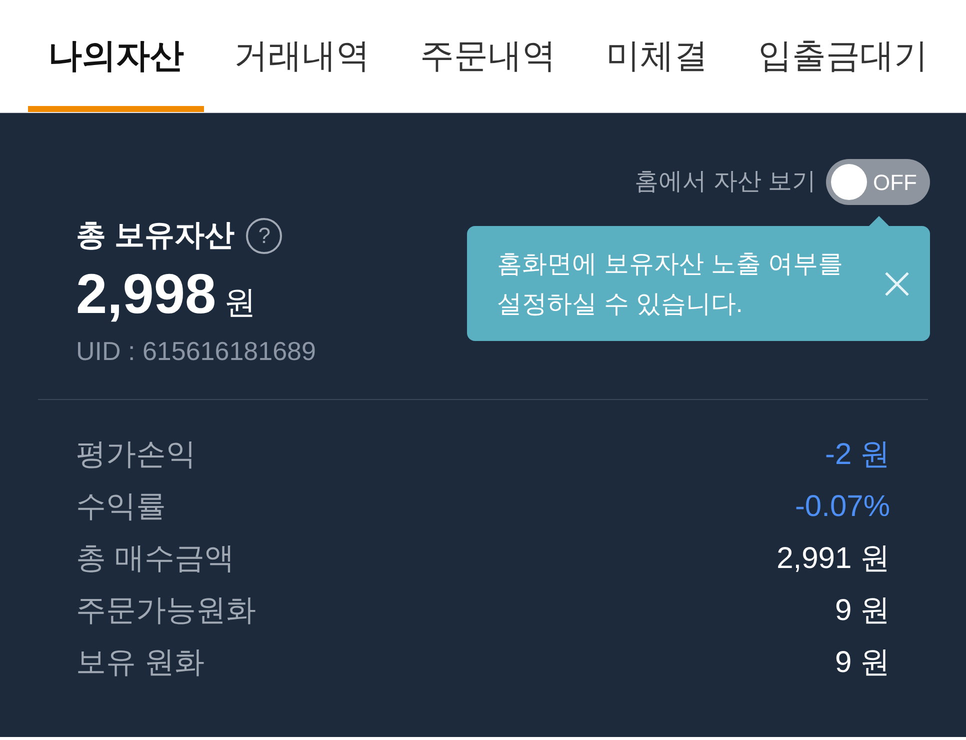 The width and height of the screenshot is (966, 740). Describe the element at coordinates (833, 558) in the screenshot. I see `row-value: 2,991 원` at that location.